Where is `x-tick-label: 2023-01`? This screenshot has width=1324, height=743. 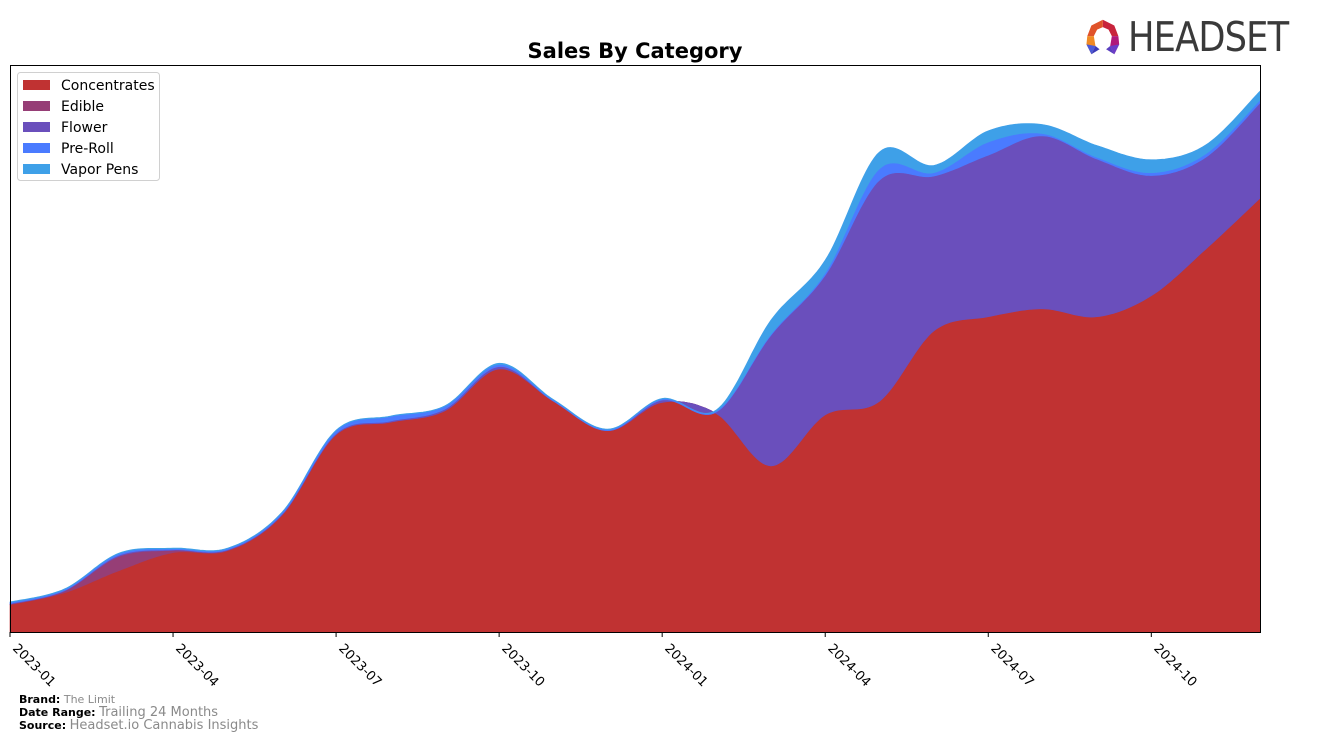
x-tick-label: 2023-01 is located at coordinates (33, 665).